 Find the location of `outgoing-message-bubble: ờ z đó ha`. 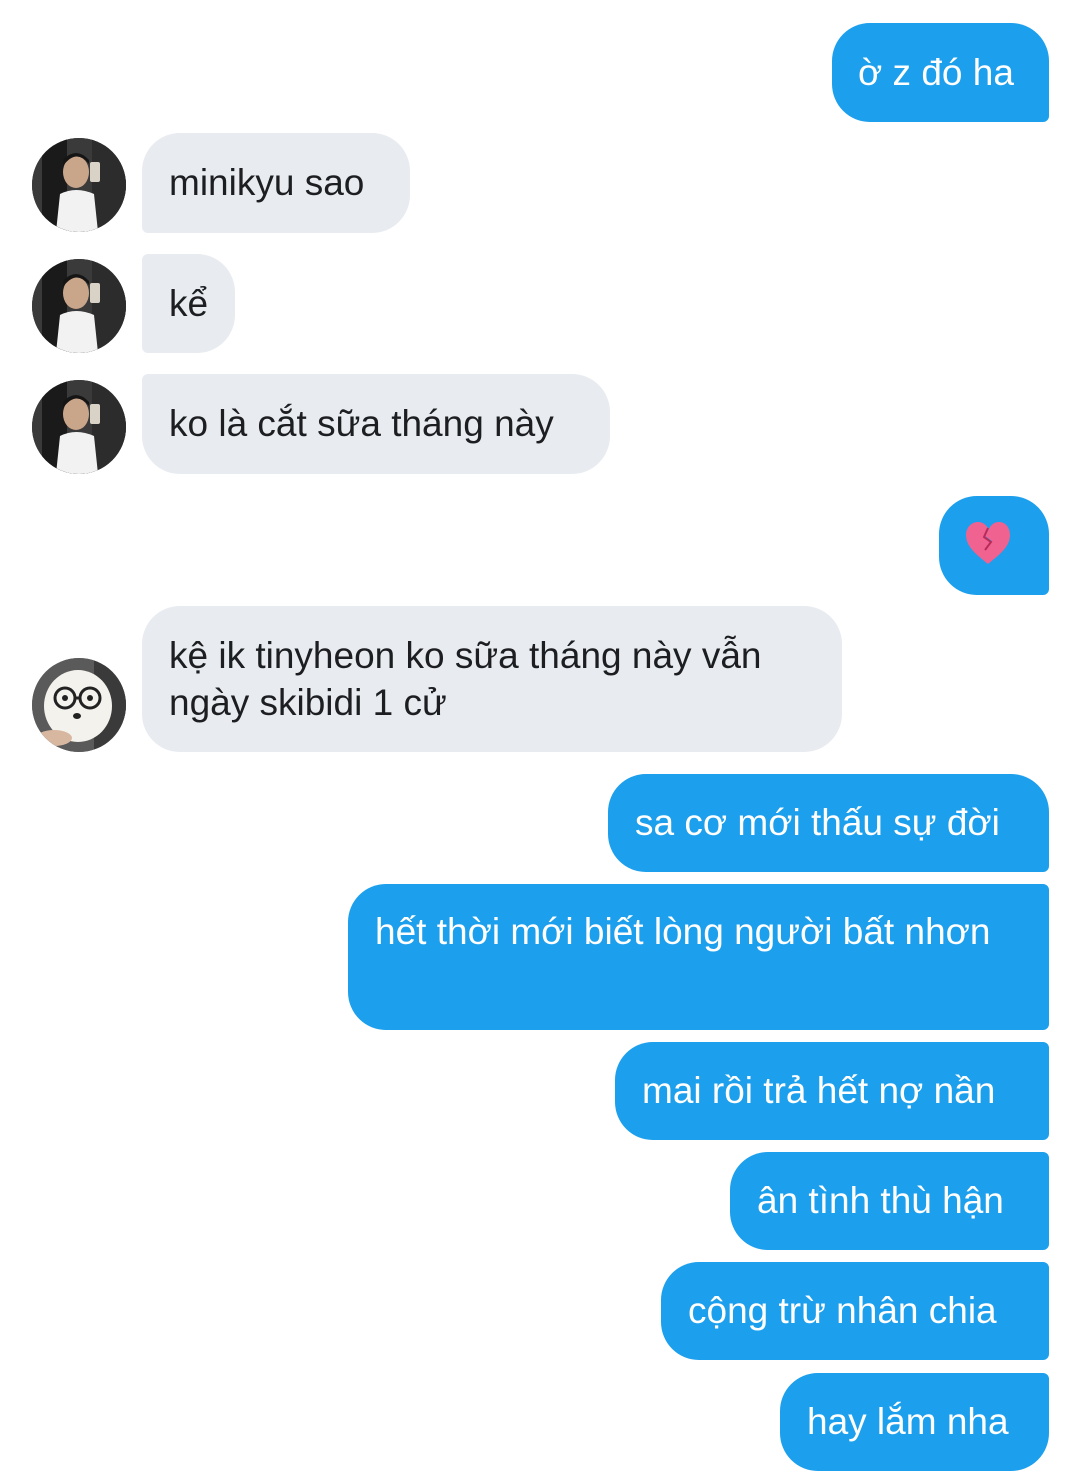

outgoing-message-bubble: ờ z đó ha is located at coordinates (940, 72).